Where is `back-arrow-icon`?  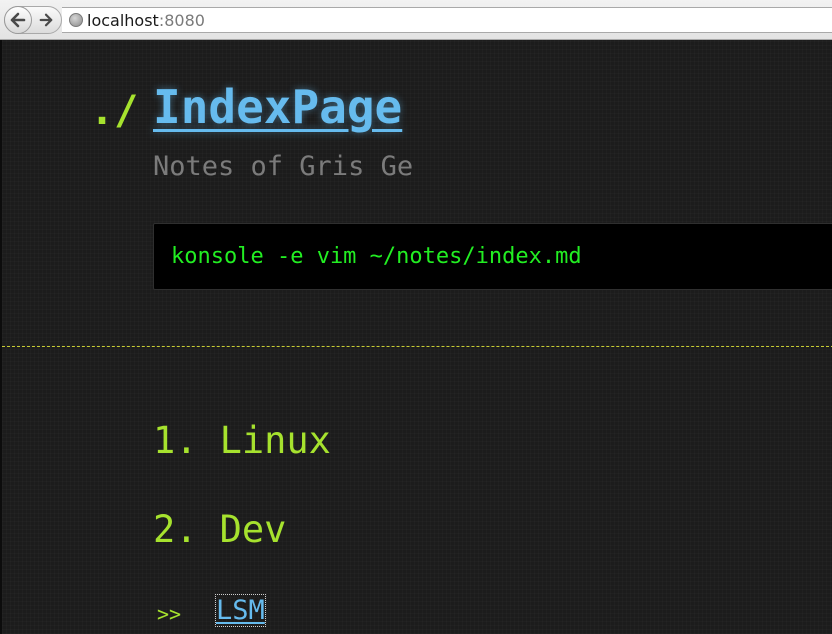 back-arrow-icon is located at coordinates (18, 20).